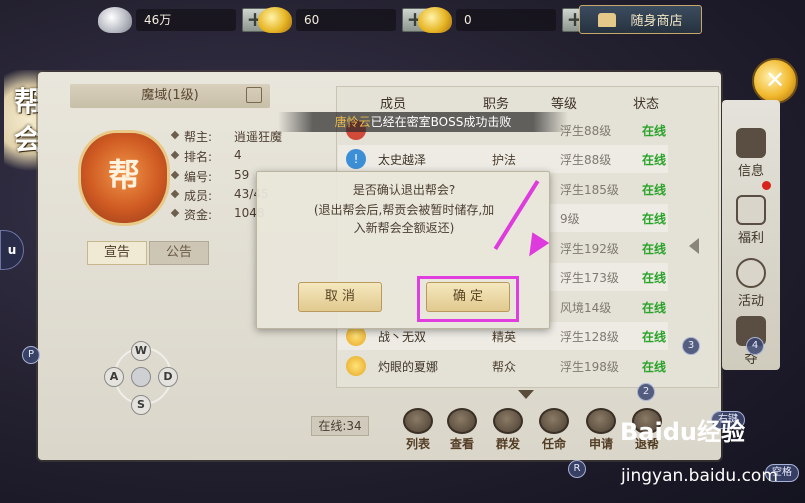 This screenshot has height=503, width=805. Describe the element at coordinates (505, 366) in the screenshot. I see `table-row: 灼眼的夏娜 帮众 浮生198级 在线` at that location.